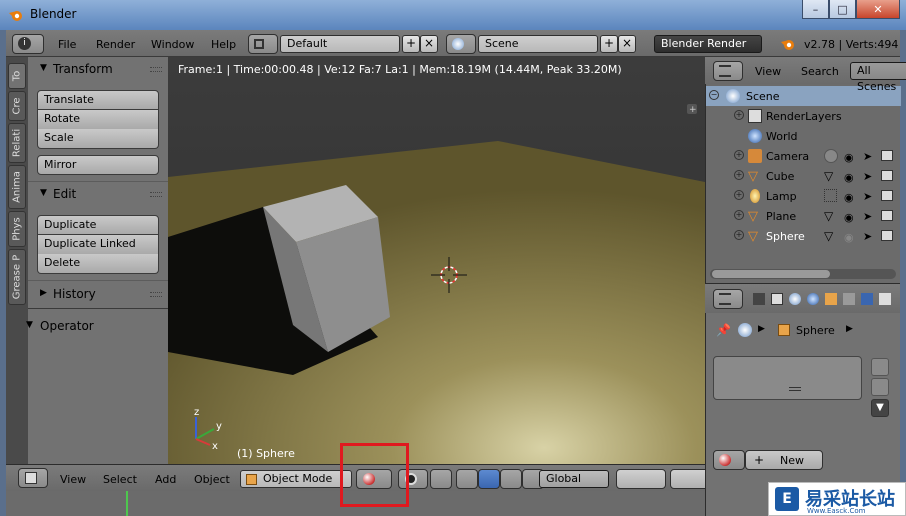  I want to click on camera-data-icon, so click(831, 156).